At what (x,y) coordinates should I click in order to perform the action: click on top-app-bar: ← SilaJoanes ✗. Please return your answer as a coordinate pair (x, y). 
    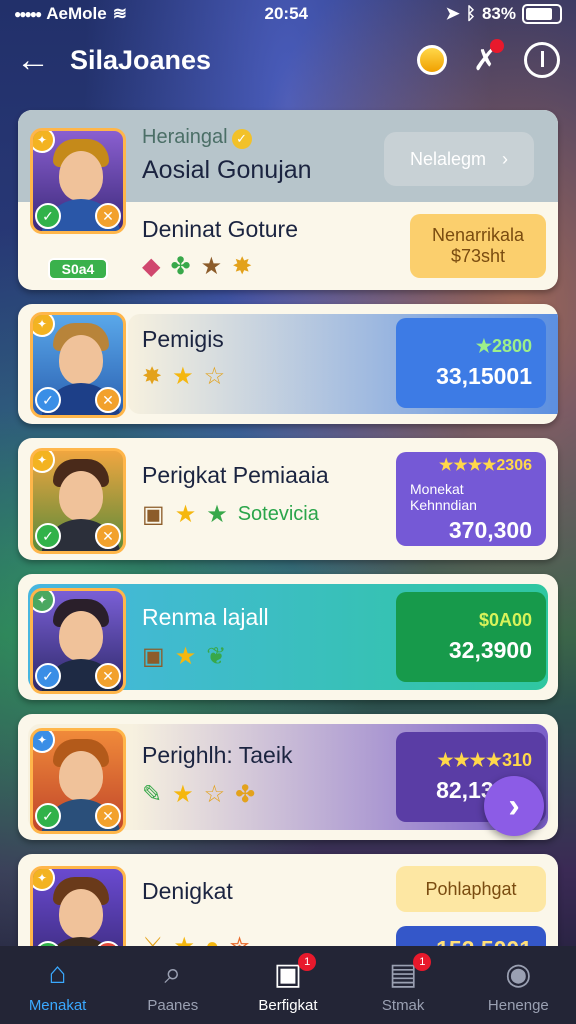
    Looking at the image, I should click on (288, 60).